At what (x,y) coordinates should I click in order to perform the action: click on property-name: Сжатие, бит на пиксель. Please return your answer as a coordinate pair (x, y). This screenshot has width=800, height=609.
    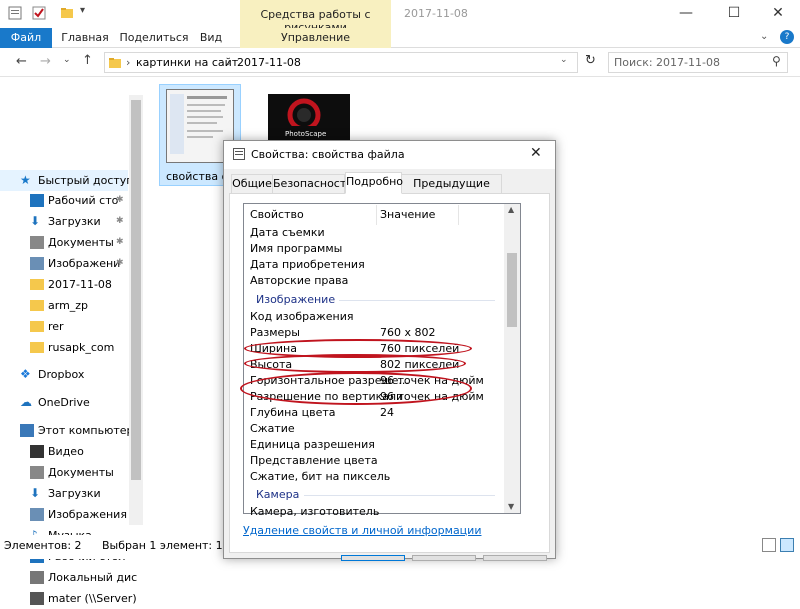
    Looking at the image, I should click on (320, 476).